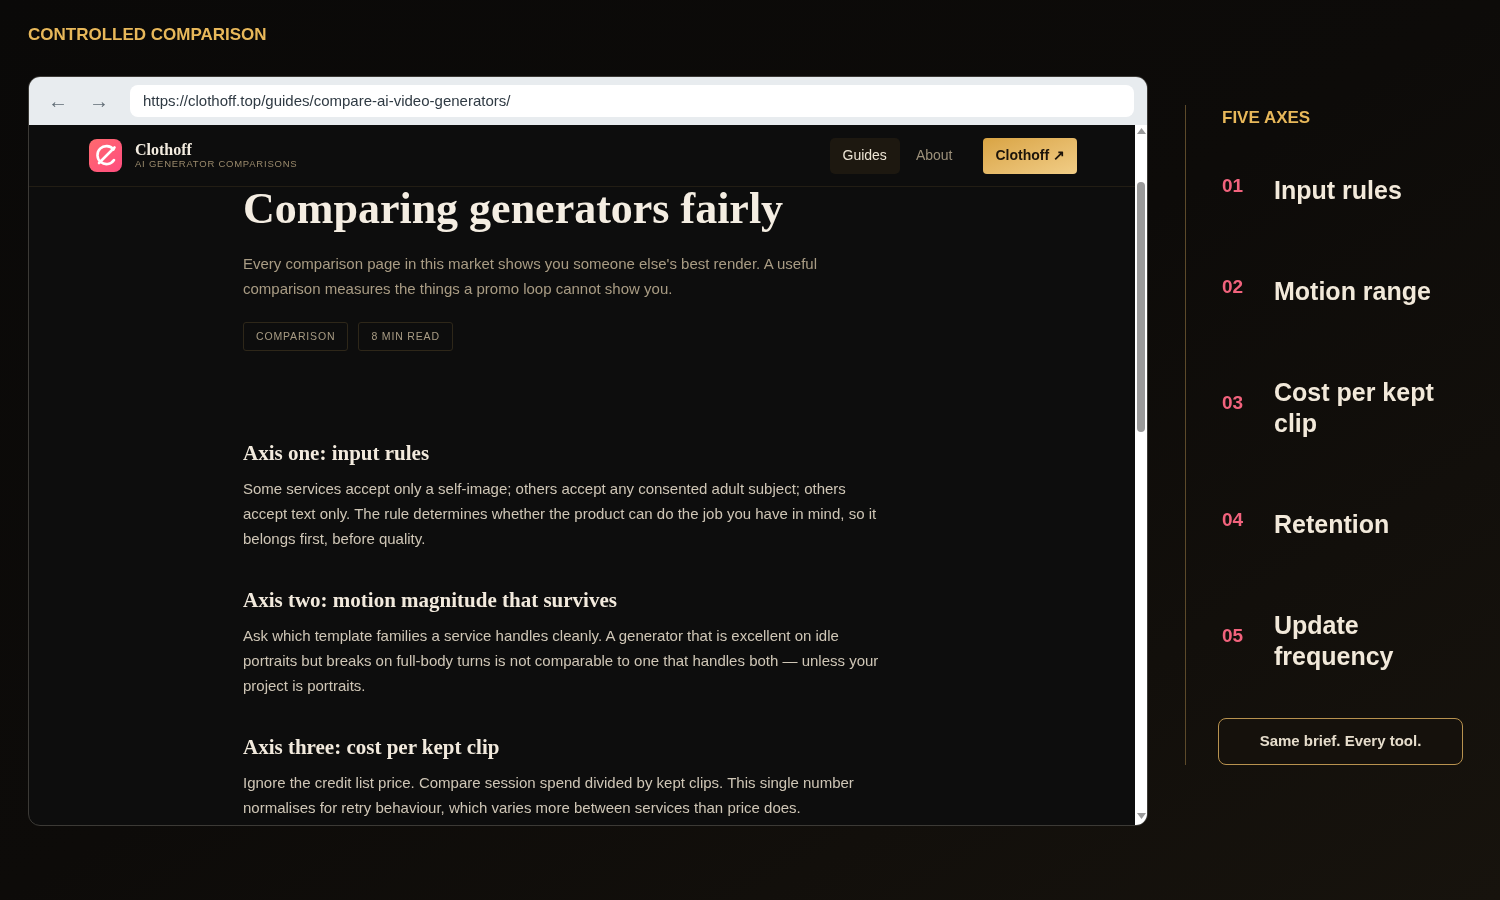 The width and height of the screenshot is (1500, 900). What do you see at coordinates (549, 795) in the screenshot?
I see `section-paragraph: Ignore the credit list price. Compare session spend divided by kept clips. This single number normalises for retry behaviour, which varies more between services than price does.` at bounding box center [549, 795].